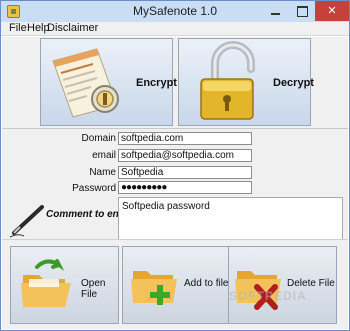  I want to click on unlocked-padlock-icon, so click(227, 80).